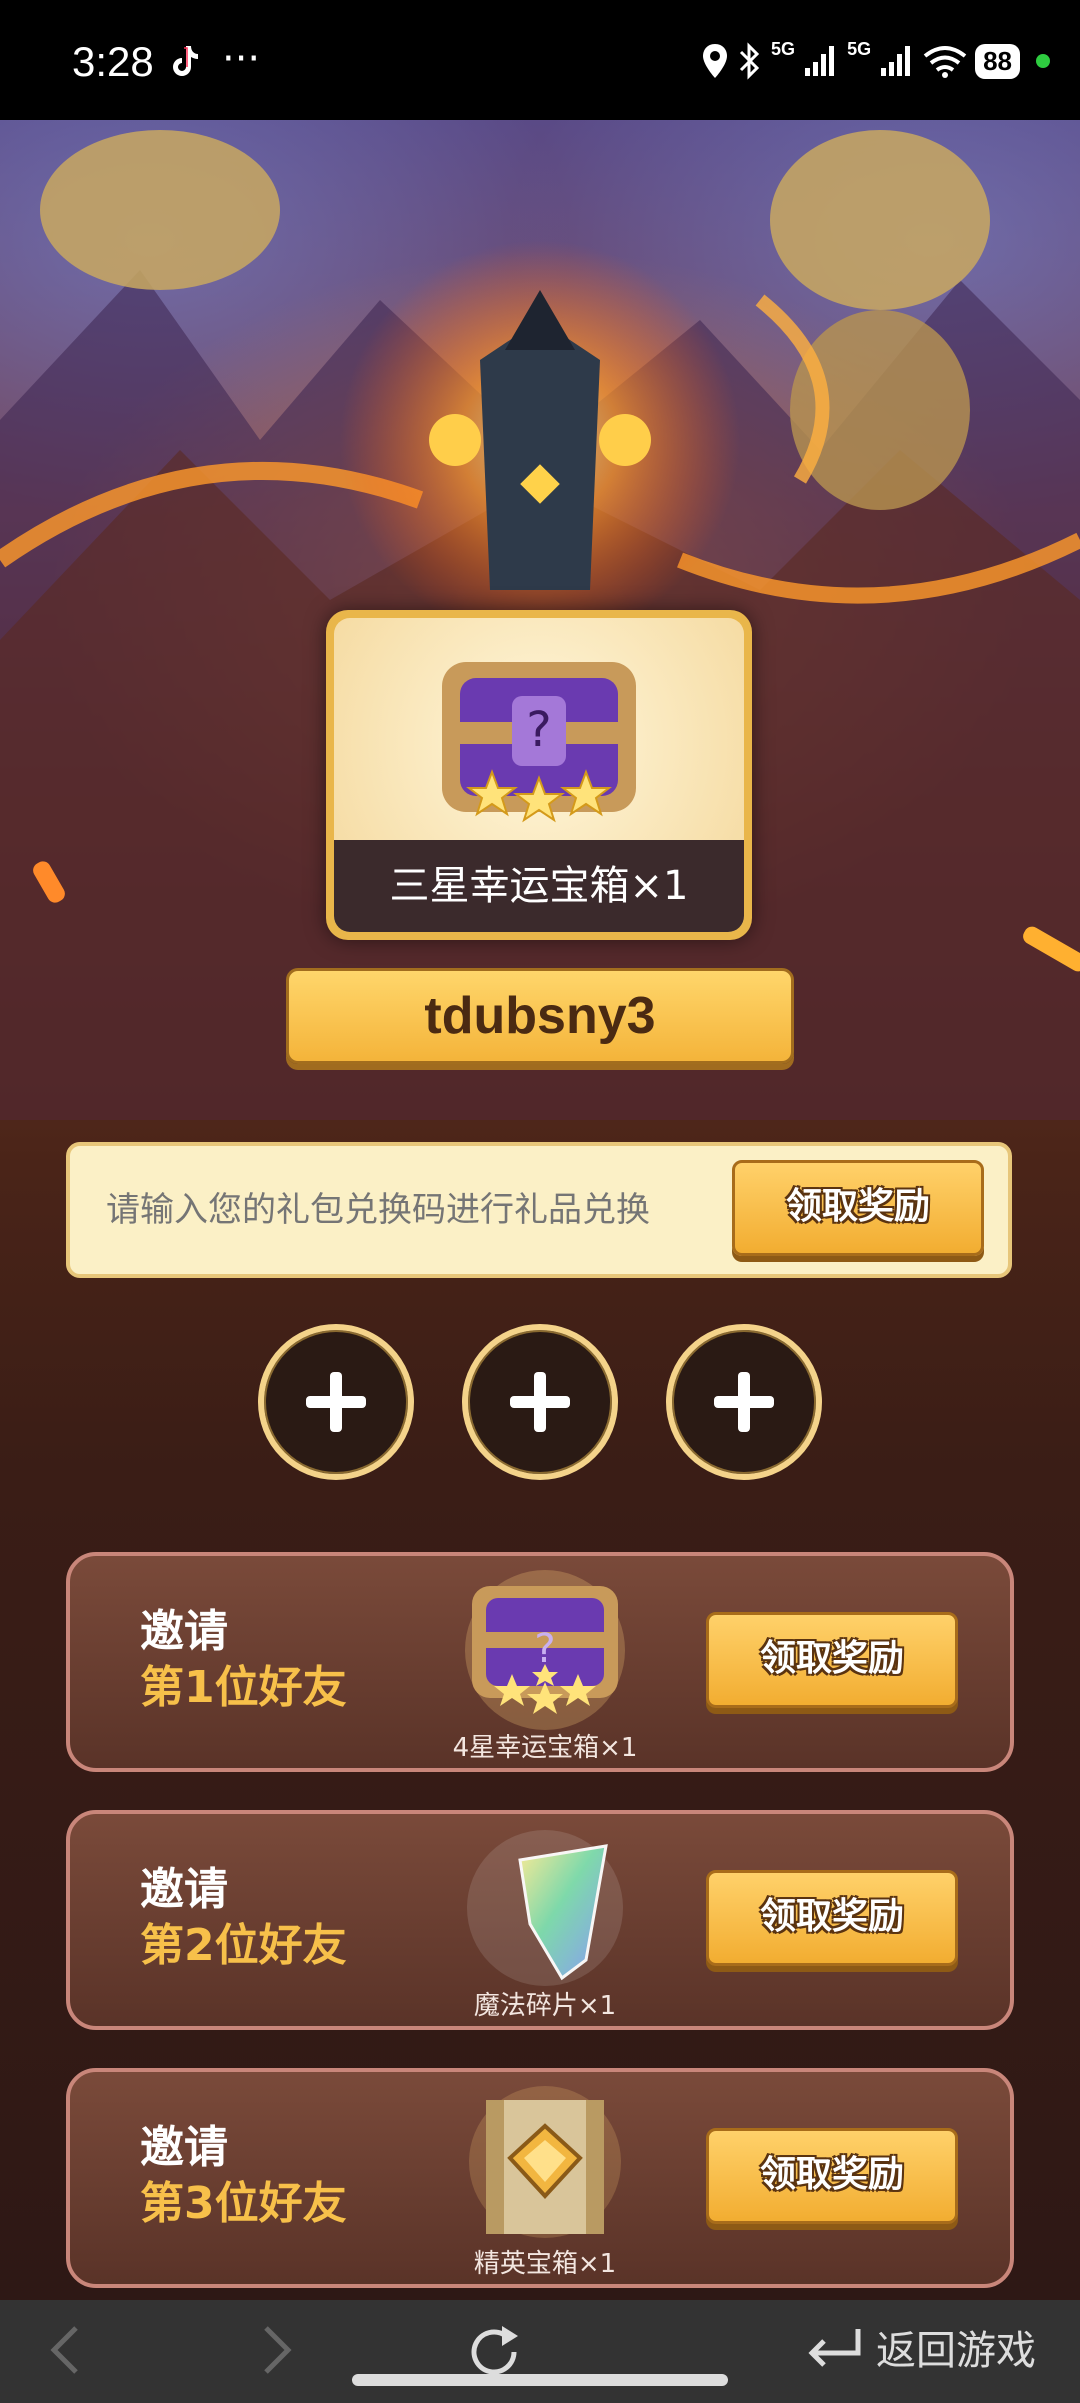  Describe the element at coordinates (545, 1748) in the screenshot. I see `invite-reward-label: 4星幸运宝箱×1` at that location.